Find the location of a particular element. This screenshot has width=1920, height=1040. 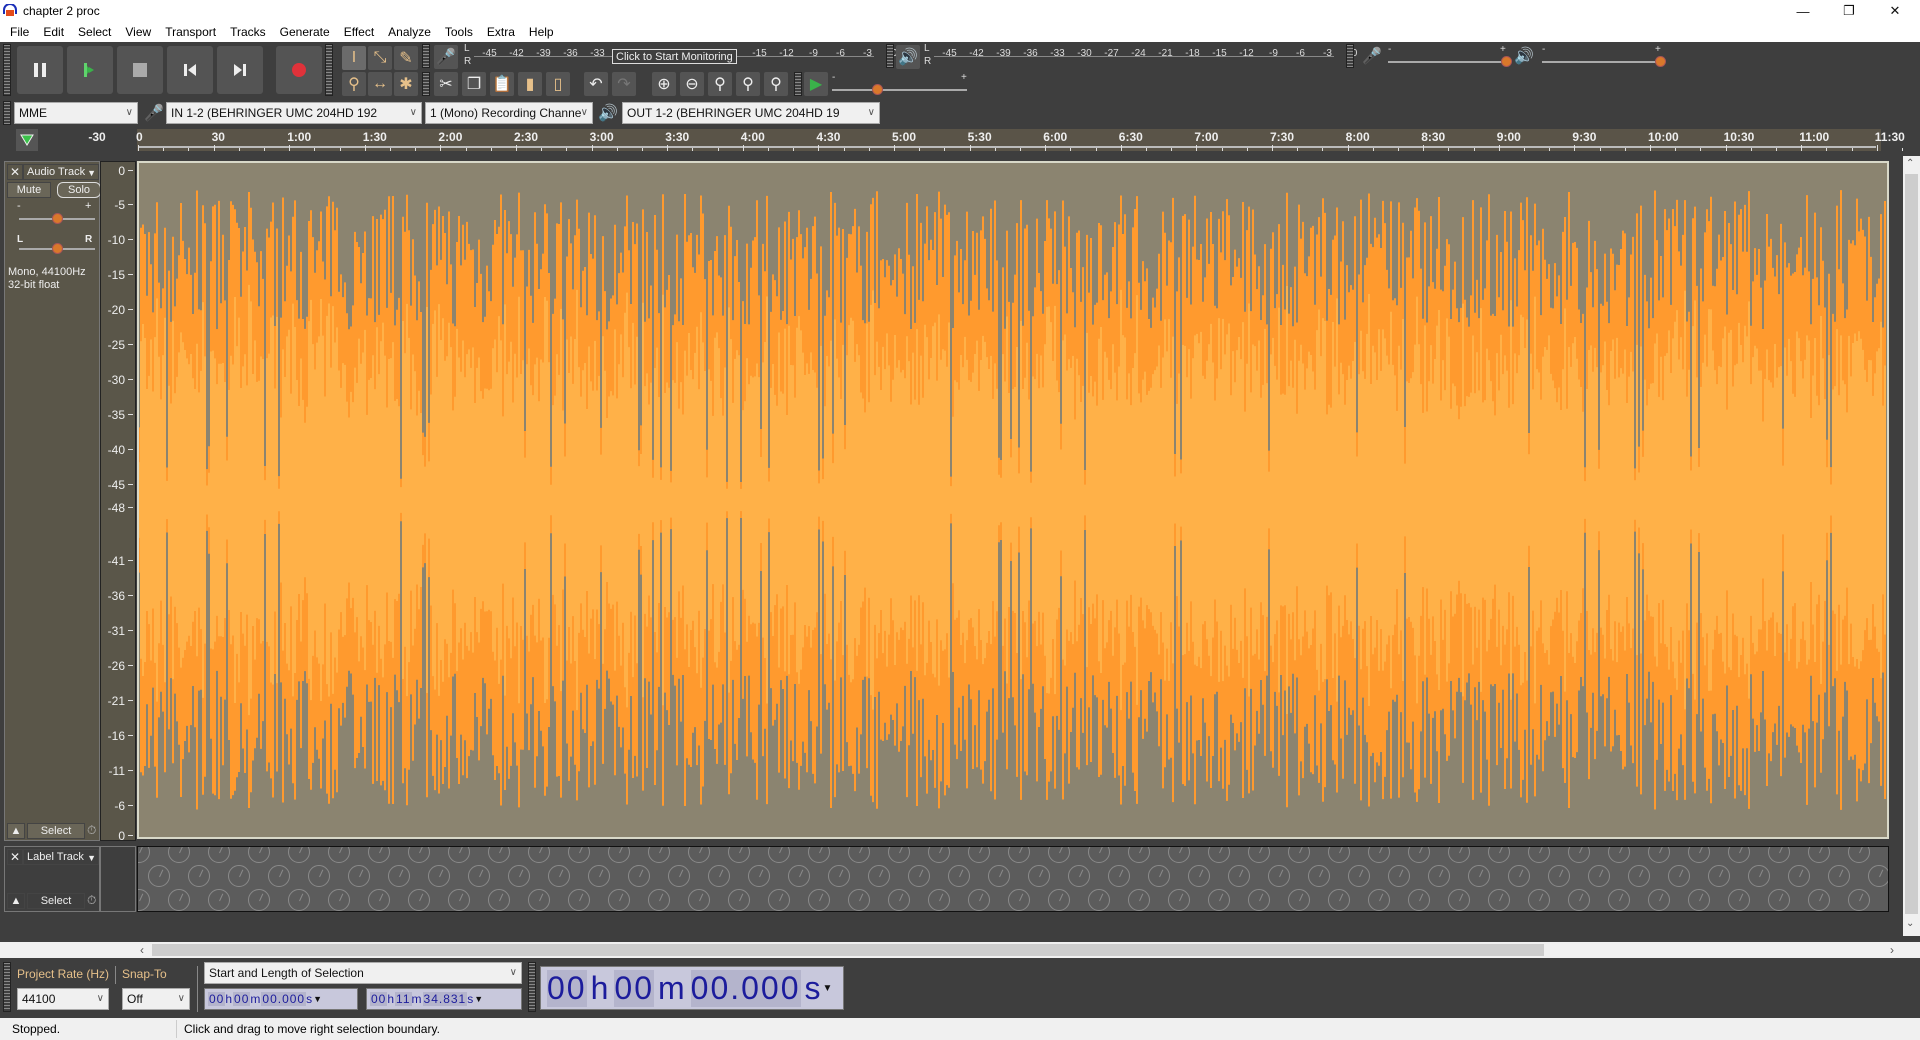

menu-help: Help is located at coordinates (541, 32).